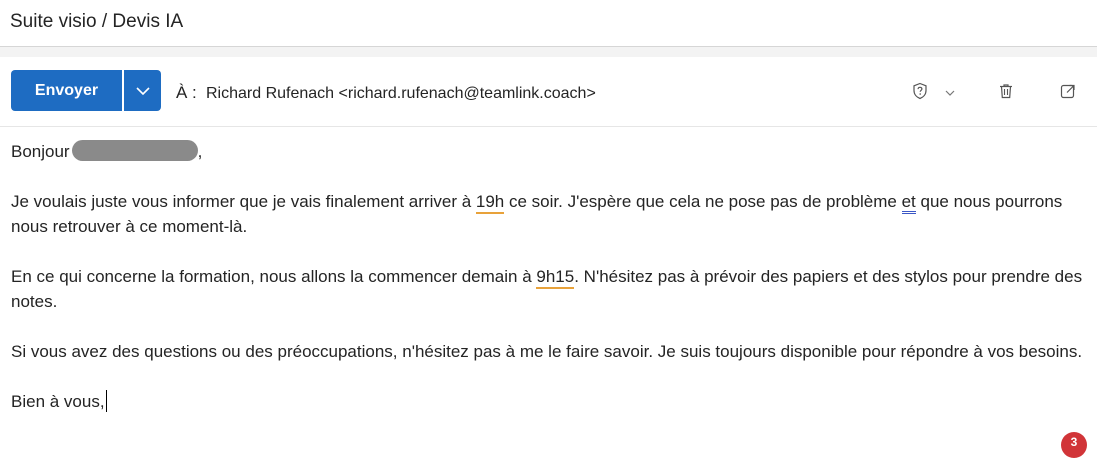 The width and height of the screenshot is (1097, 458). I want to click on sensitivity-dropdown, so click(950, 93).